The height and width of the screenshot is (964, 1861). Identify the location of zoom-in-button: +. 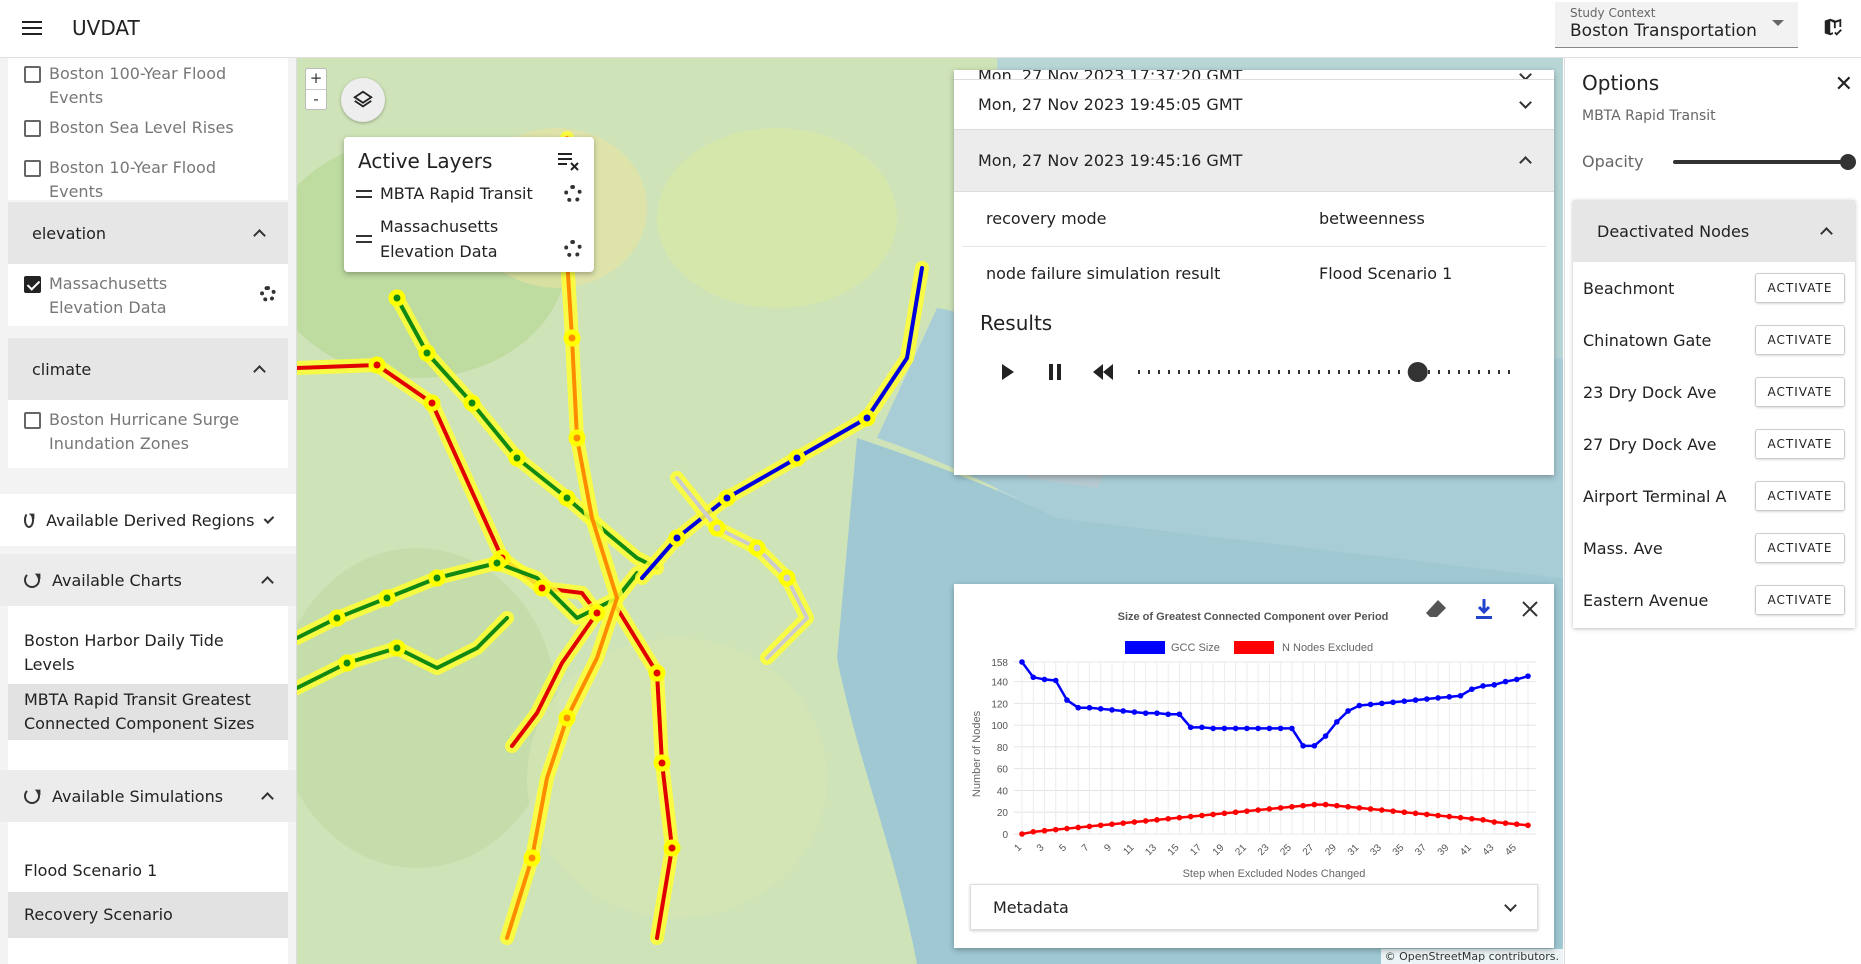
(316, 79).